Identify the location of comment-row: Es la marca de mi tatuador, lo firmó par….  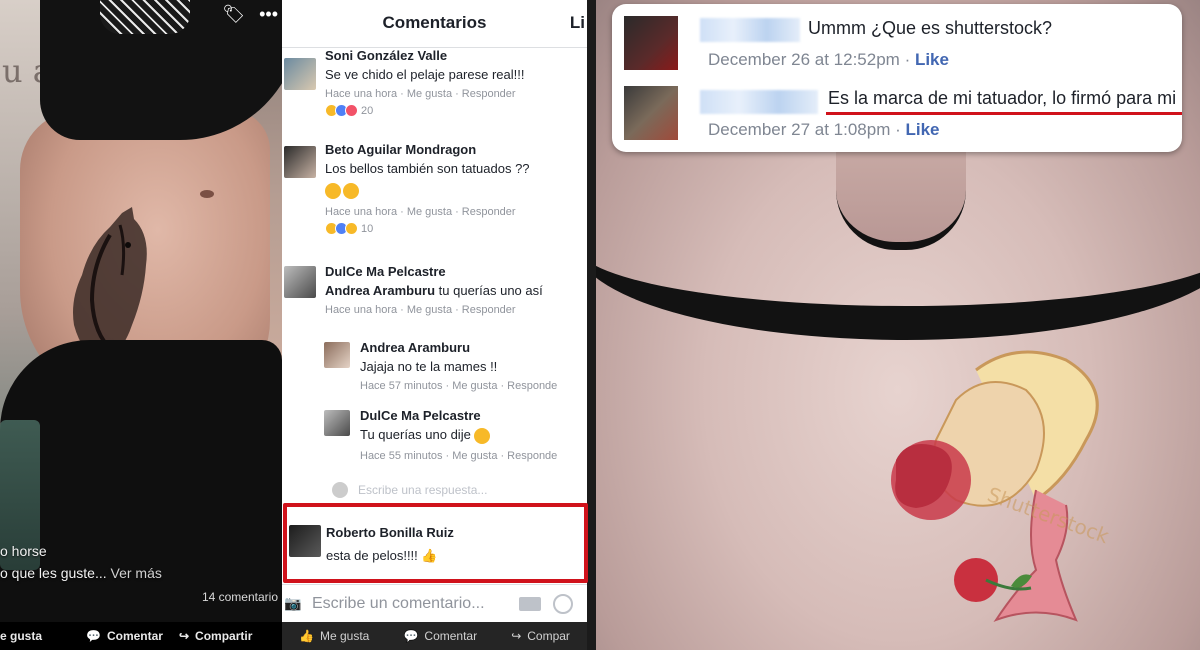
(903, 115).